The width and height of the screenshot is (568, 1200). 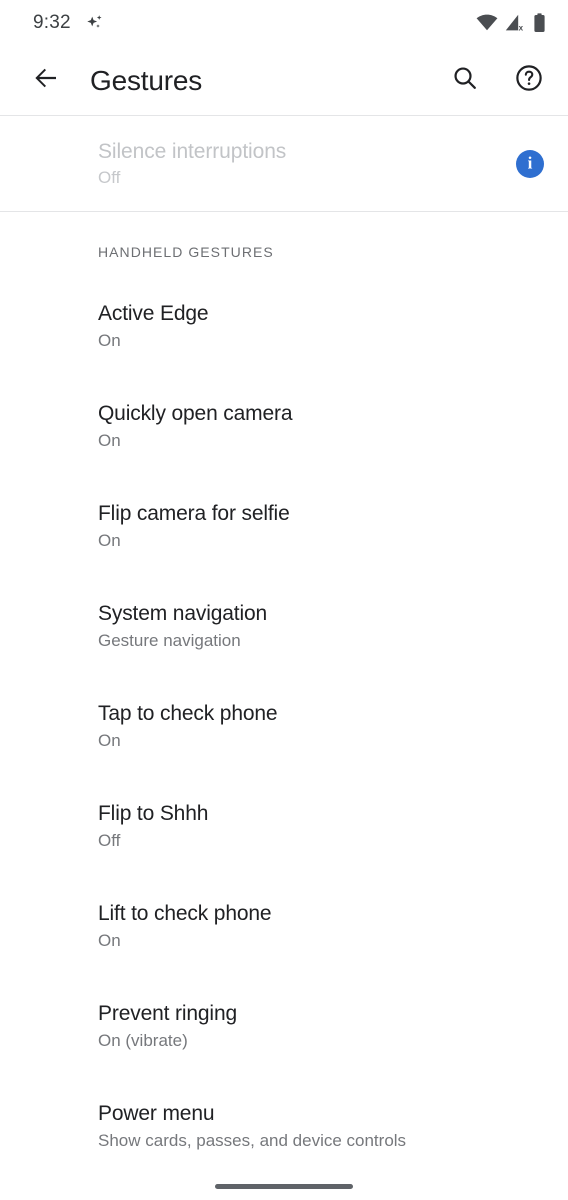 What do you see at coordinates (186, 252) in the screenshot?
I see `section-header-handheld-gestures: HANDHELD GESTURES` at bounding box center [186, 252].